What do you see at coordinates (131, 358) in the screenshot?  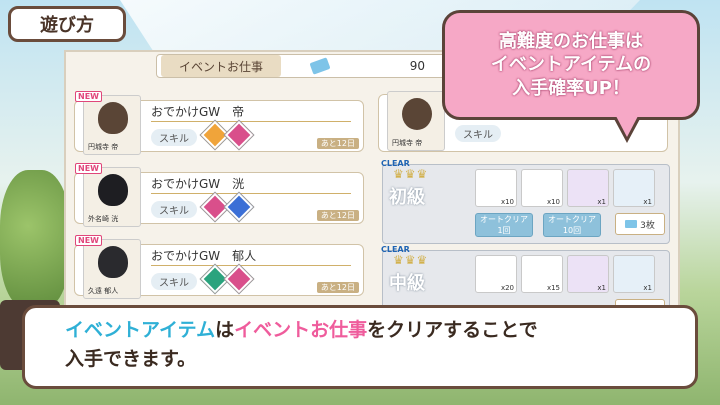 I see `message-line2: 入手できます。` at bounding box center [131, 358].